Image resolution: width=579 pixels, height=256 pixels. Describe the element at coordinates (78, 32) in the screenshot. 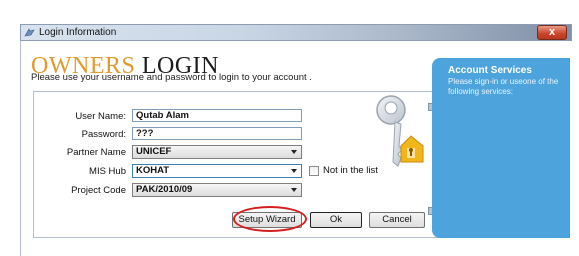

I see `window-title: Login Information` at that location.